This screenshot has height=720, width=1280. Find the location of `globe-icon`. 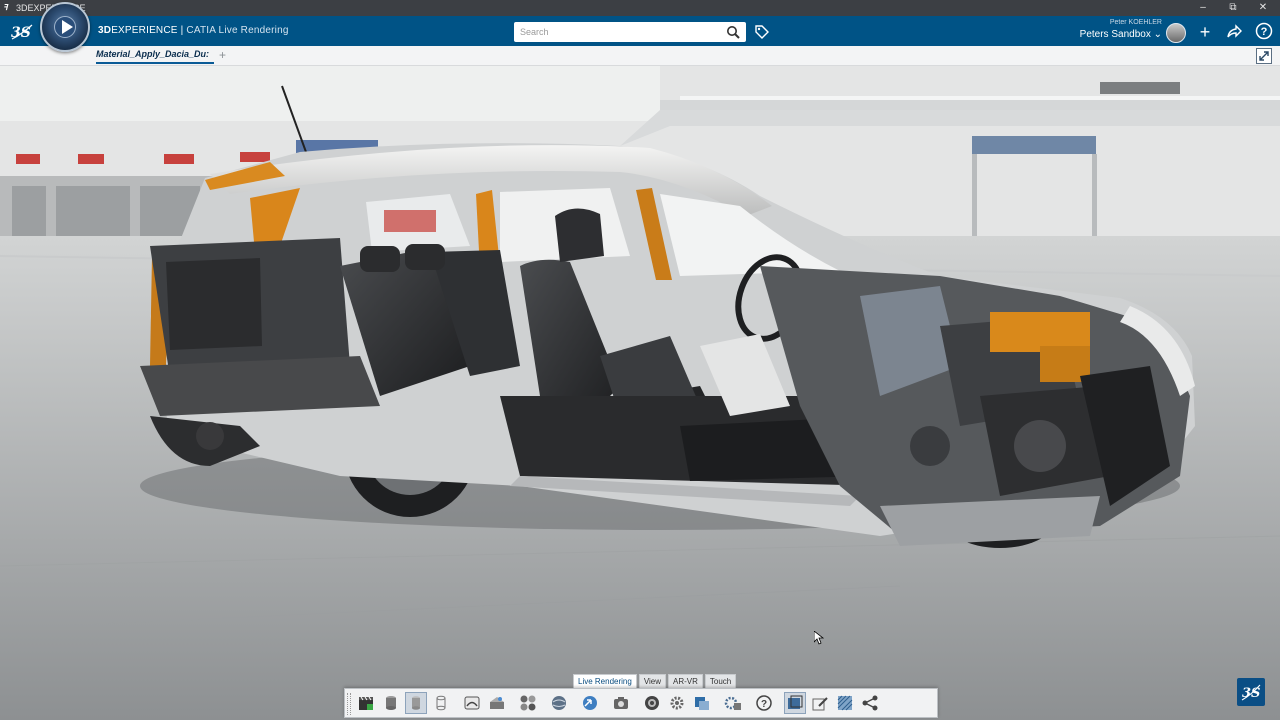

globe-icon is located at coordinates (559, 703).